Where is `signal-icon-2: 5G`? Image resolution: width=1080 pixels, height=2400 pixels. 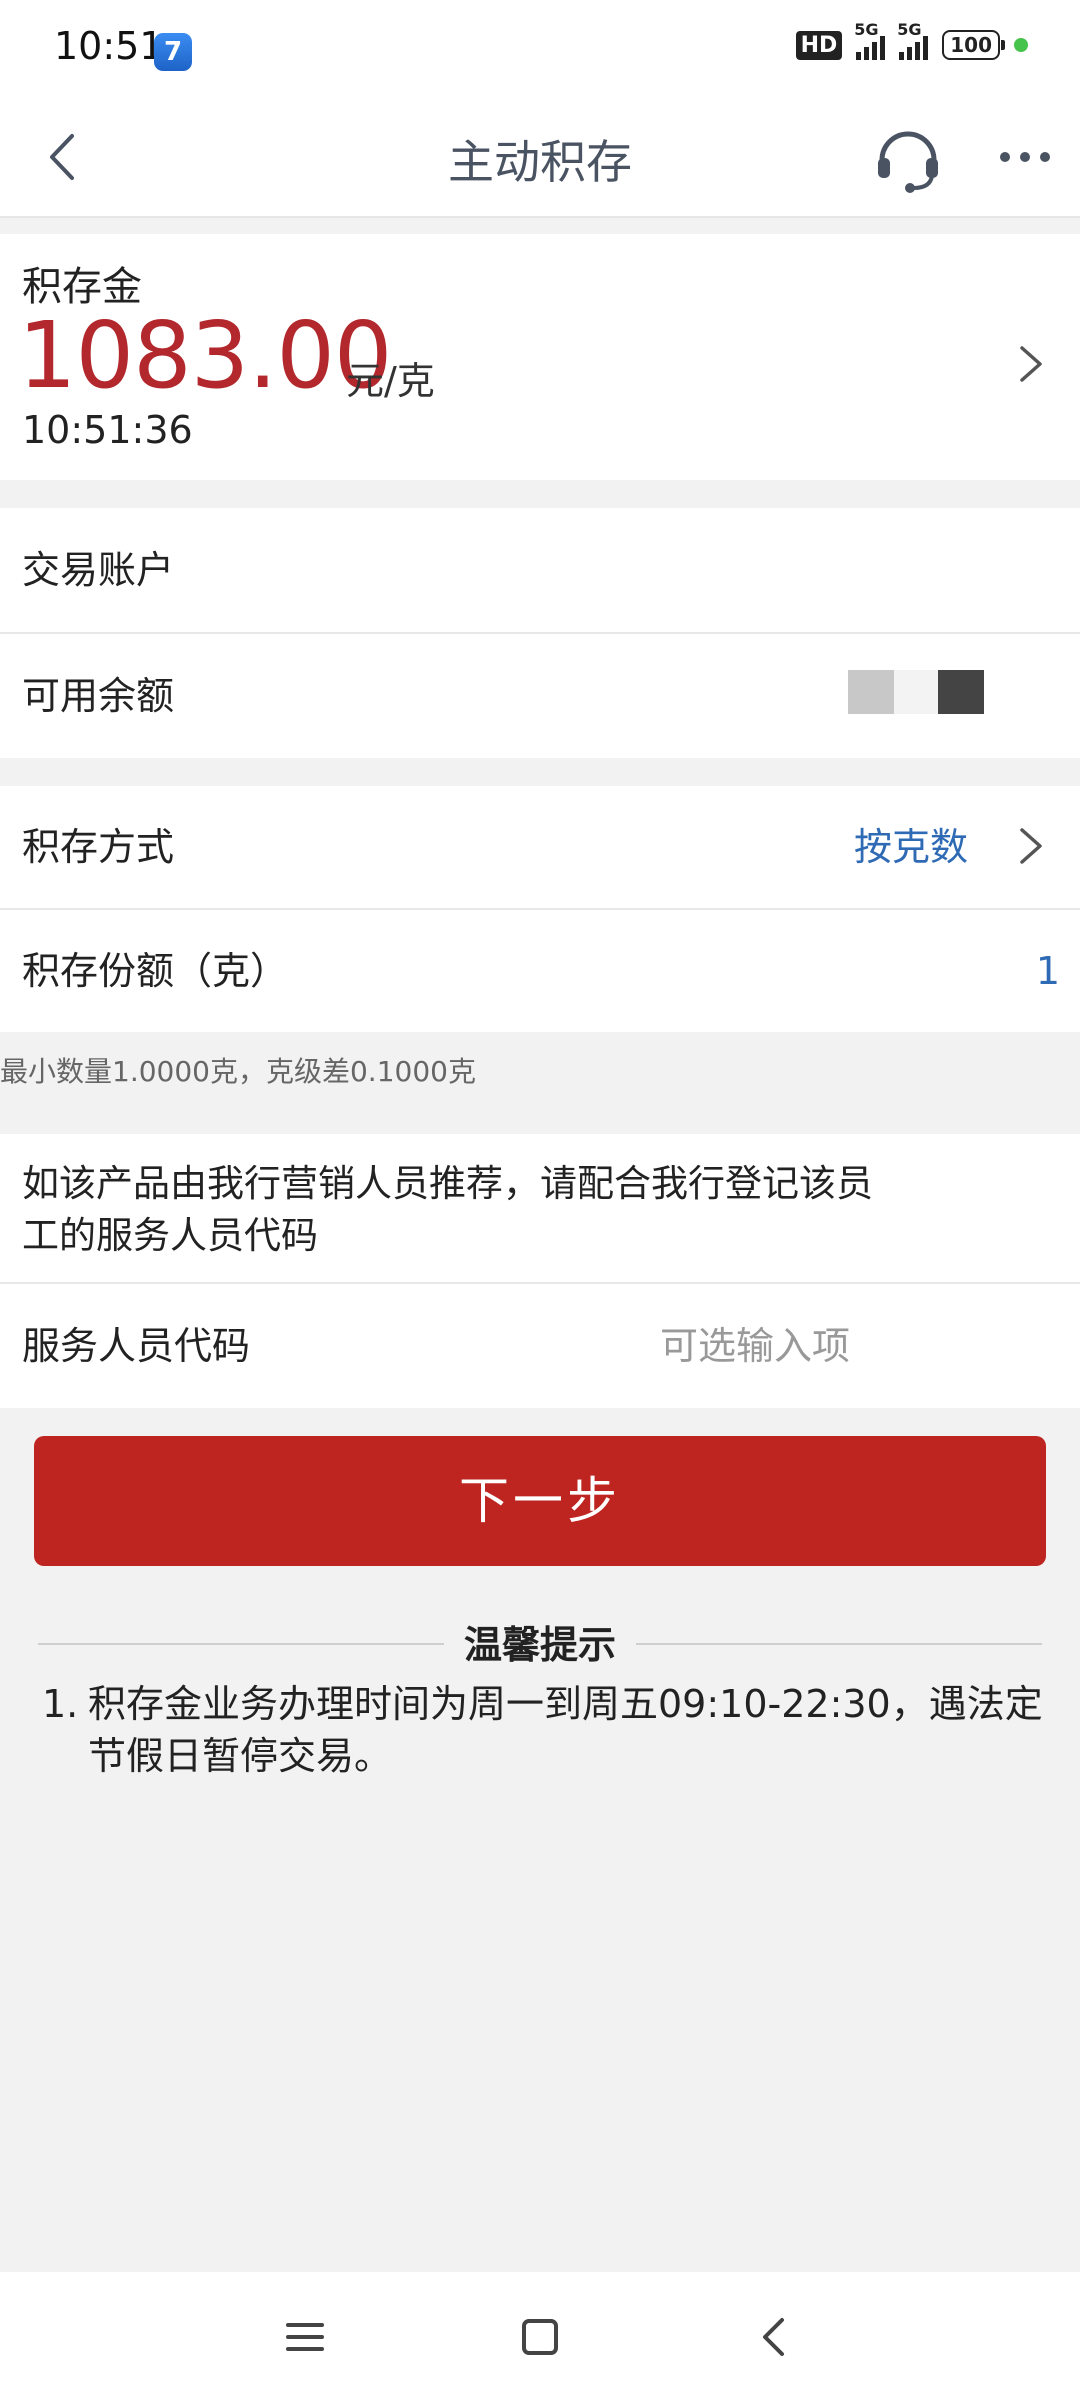 signal-icon-2: 5G is located at coordinates (913, 40).